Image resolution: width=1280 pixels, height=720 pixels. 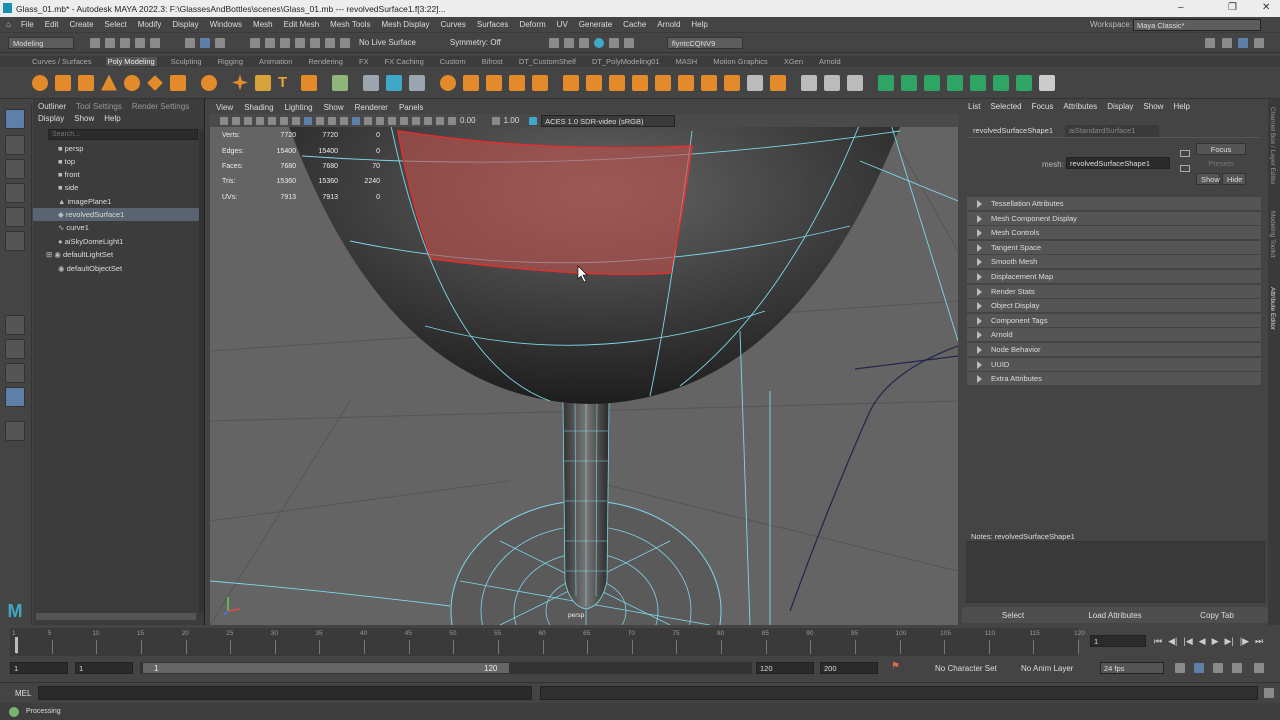 I want to click on append-polygon-icon, so click(x=640, y=82).